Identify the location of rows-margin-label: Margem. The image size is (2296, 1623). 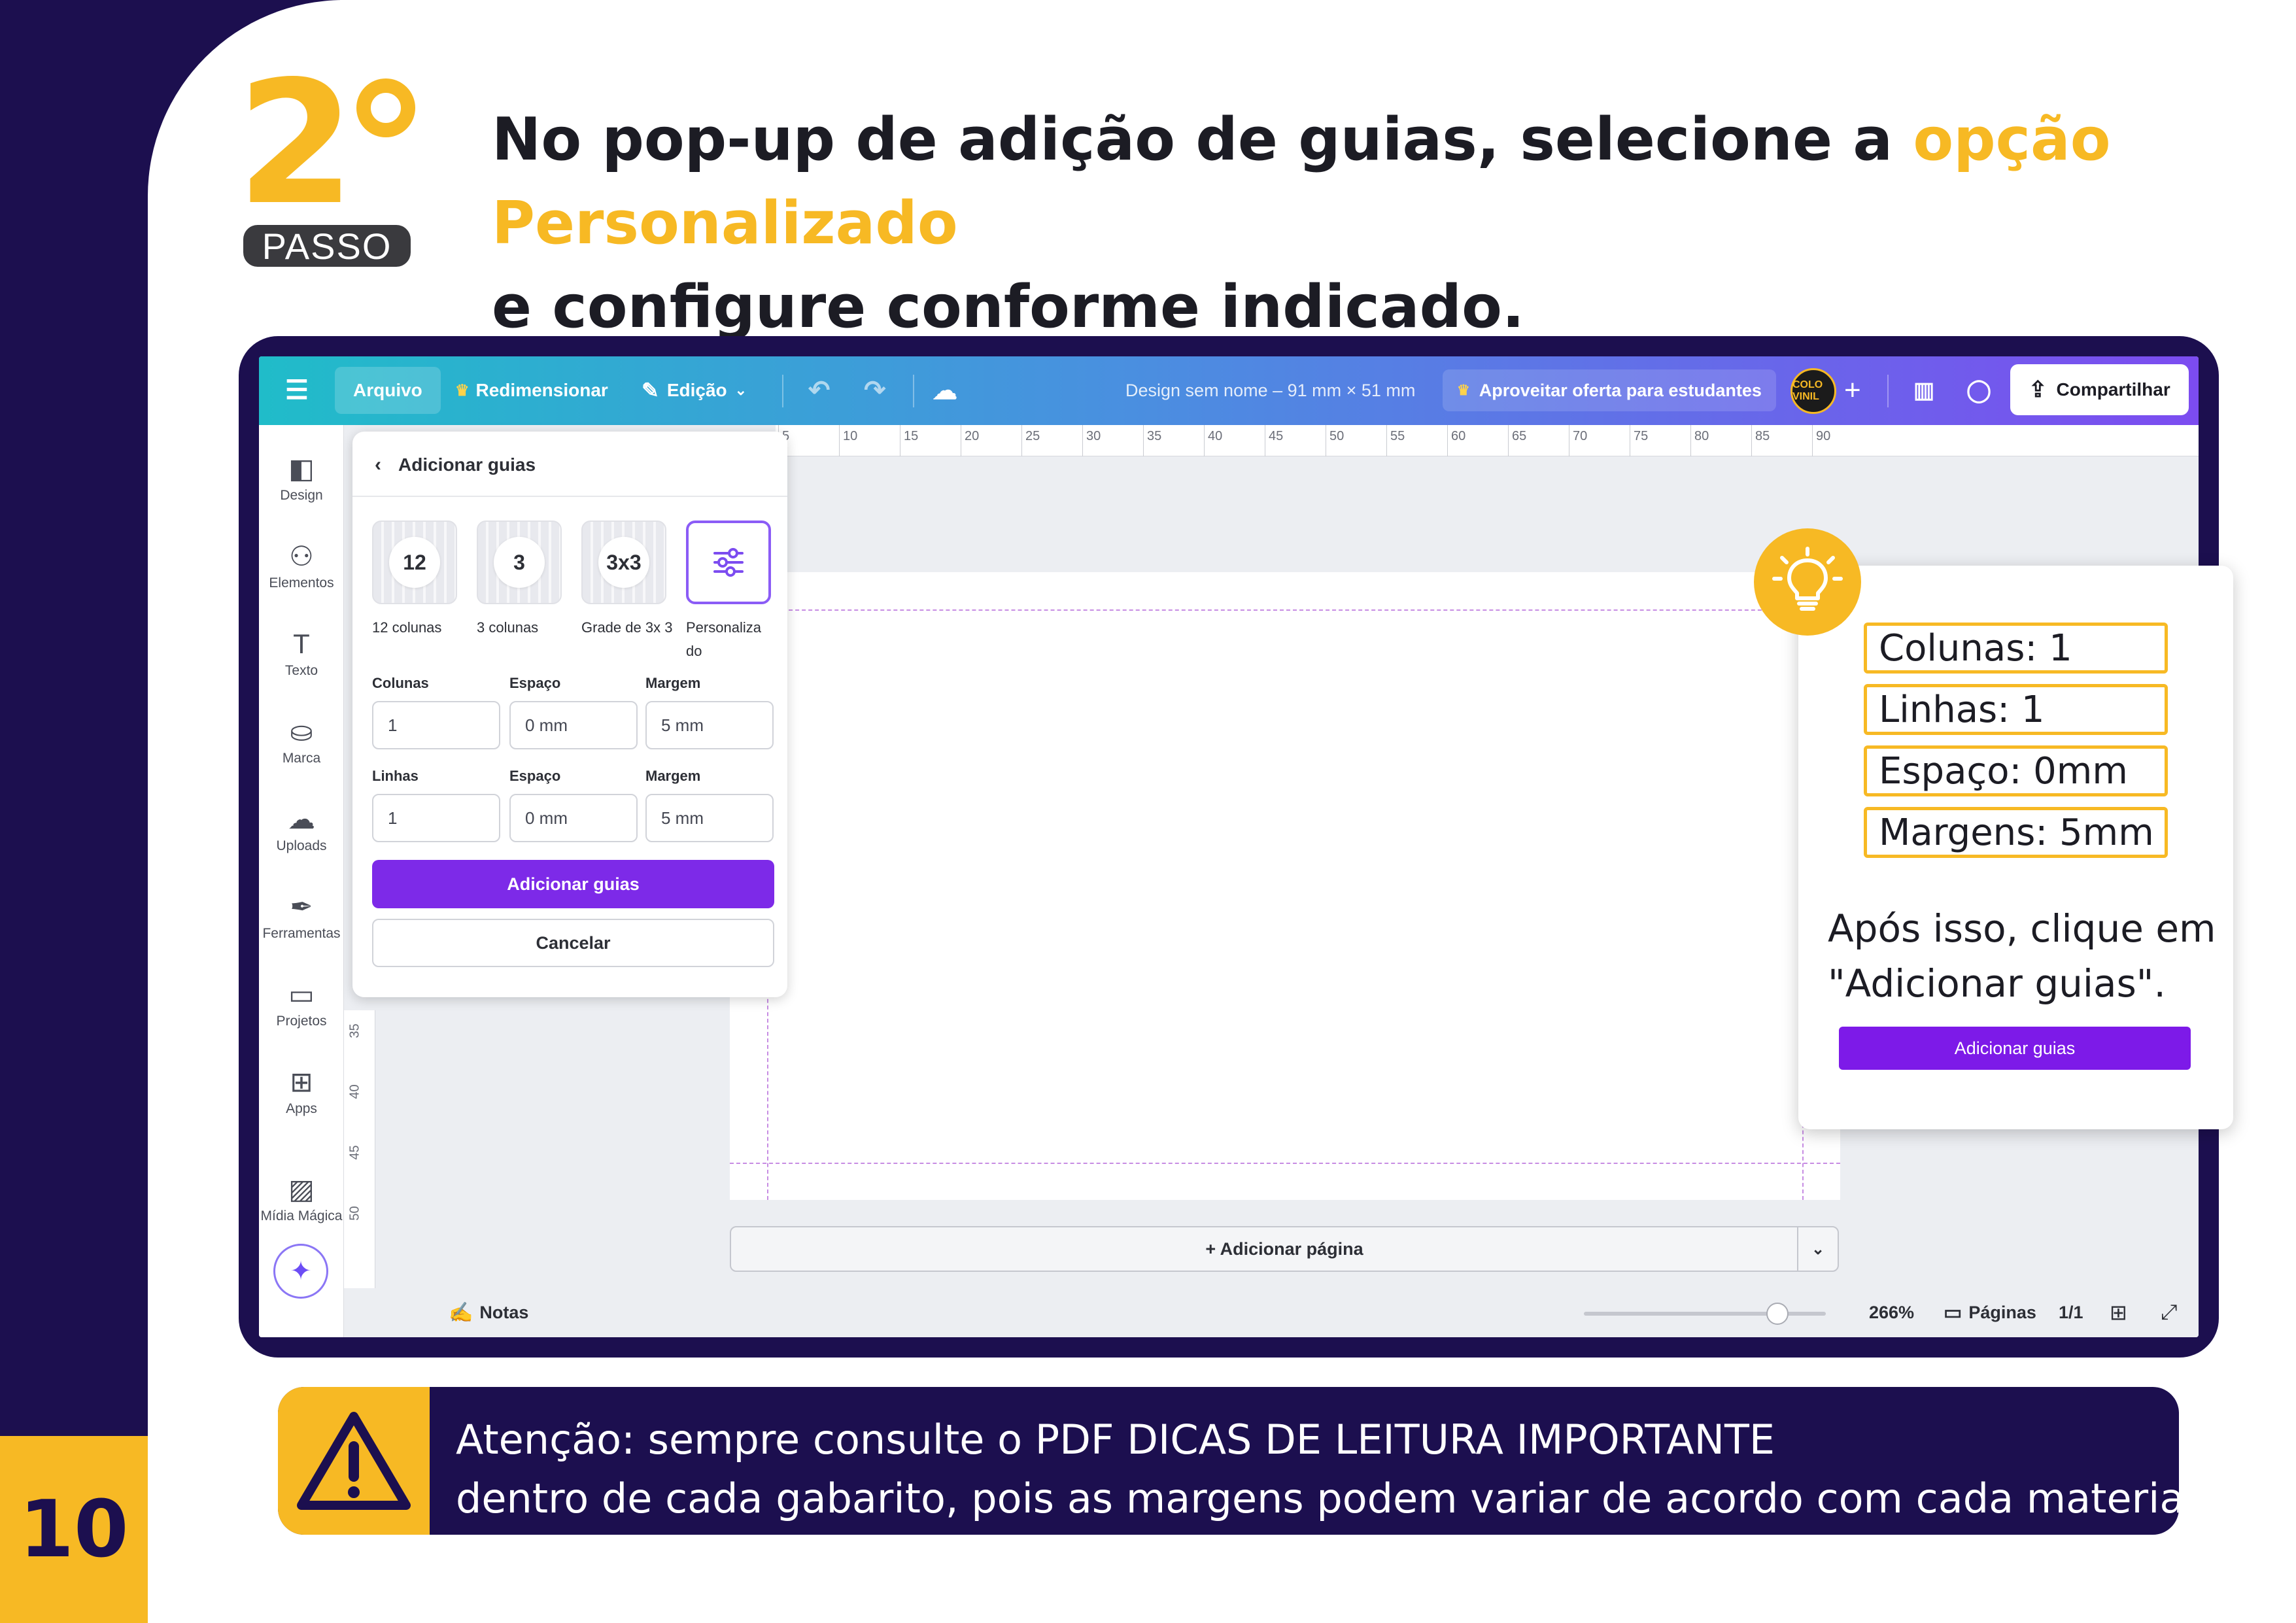
(673, 776).